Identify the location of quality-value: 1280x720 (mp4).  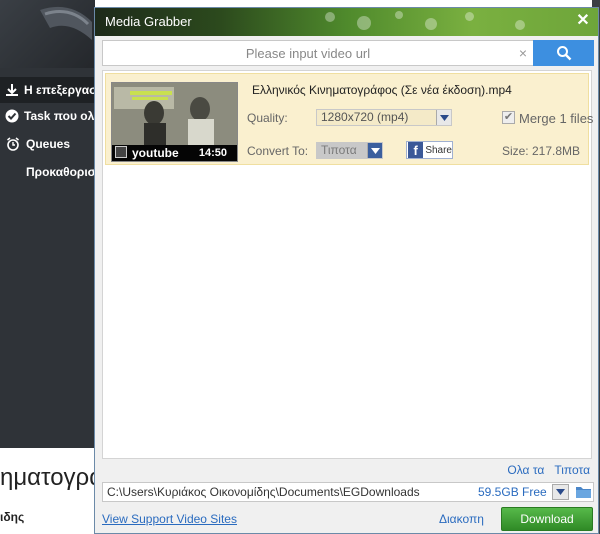
(365, 117).